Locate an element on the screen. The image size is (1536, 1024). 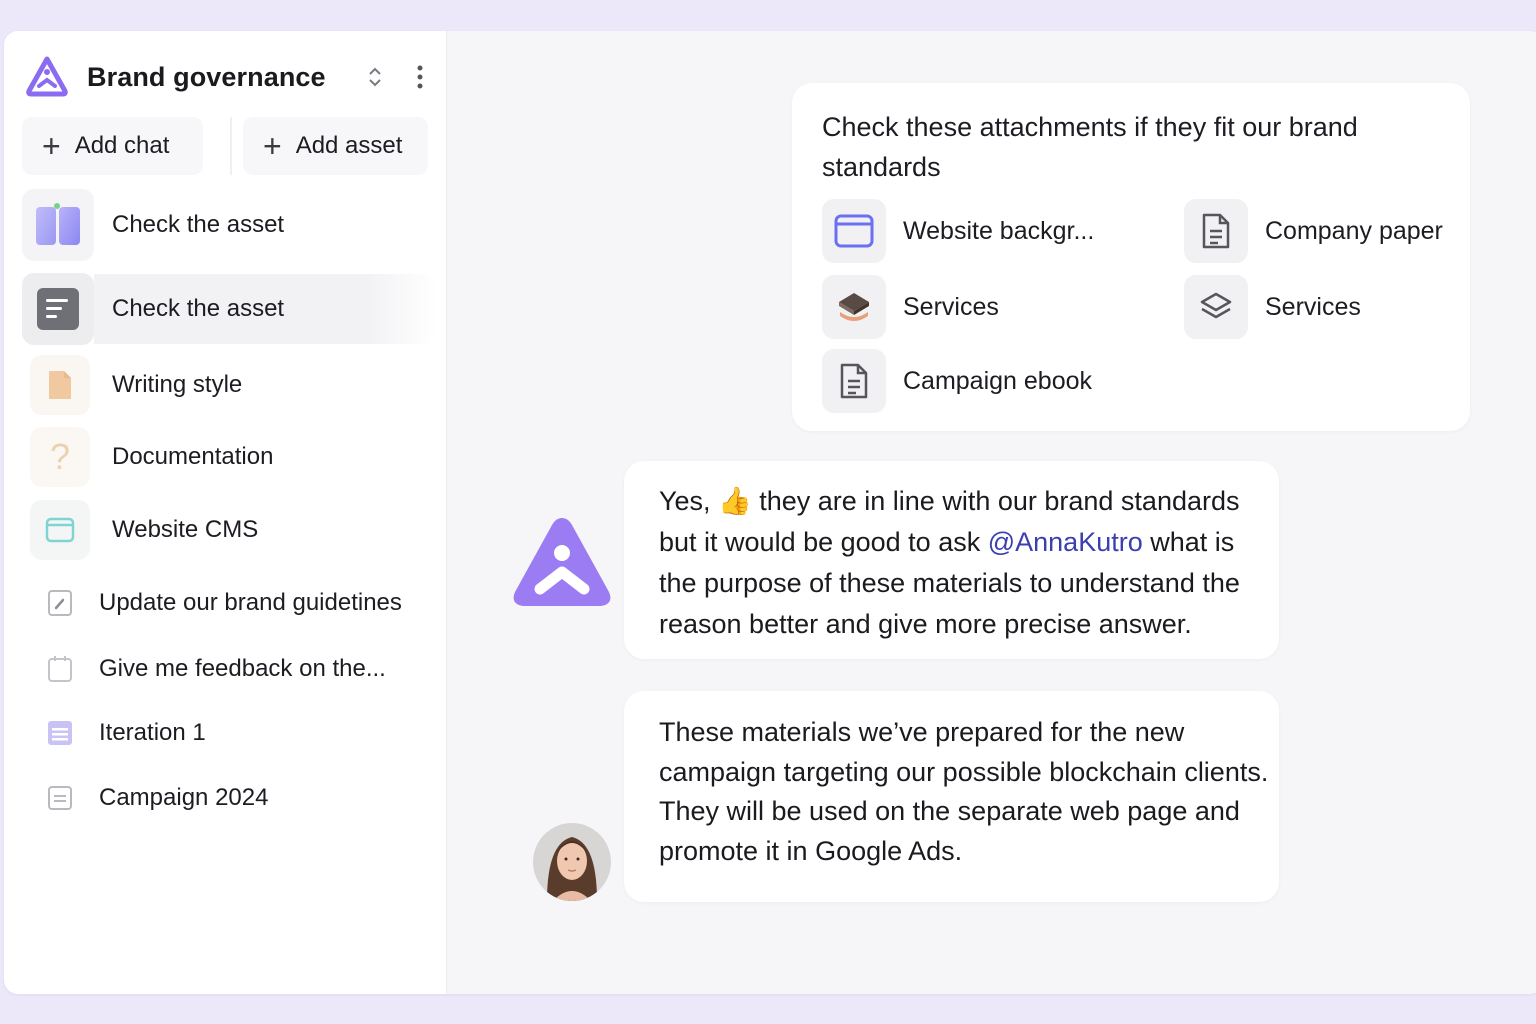
attachment-item: Company paper is located at coordinates (1313, 231).